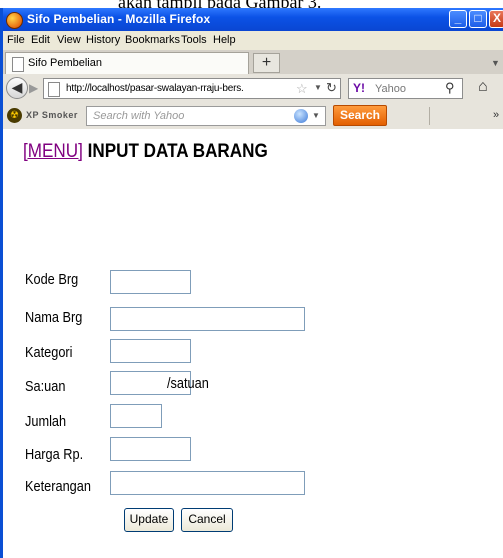 This screenshot has width=503, height=558. Describe the element at coordinates (103, 40) in the screenshot. I see `menu-history: History` at that location.